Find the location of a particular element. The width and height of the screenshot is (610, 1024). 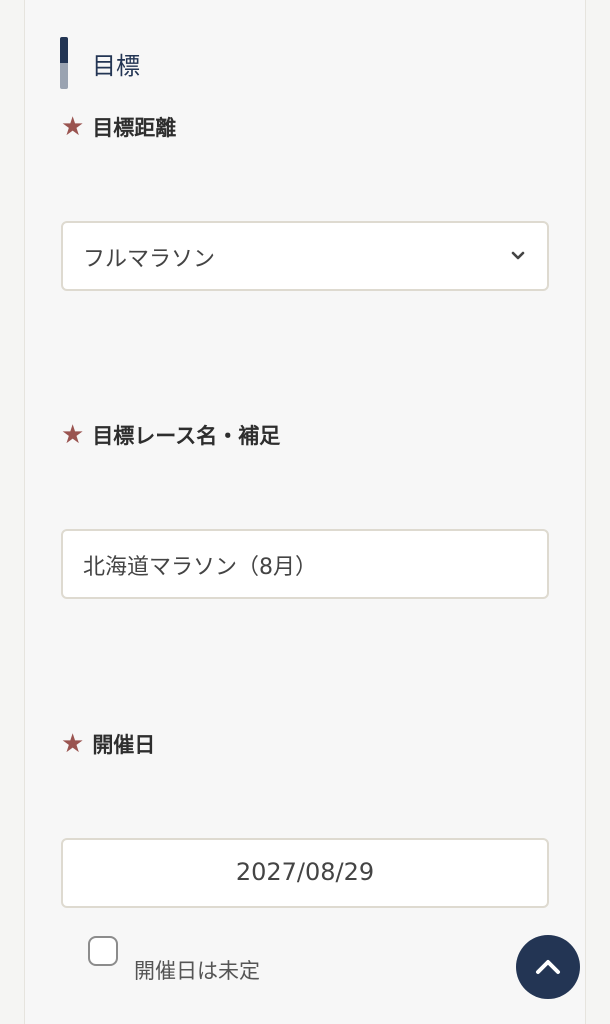

race-label: ★ 目標レース名・補足 is located at coordinates (170, 435).